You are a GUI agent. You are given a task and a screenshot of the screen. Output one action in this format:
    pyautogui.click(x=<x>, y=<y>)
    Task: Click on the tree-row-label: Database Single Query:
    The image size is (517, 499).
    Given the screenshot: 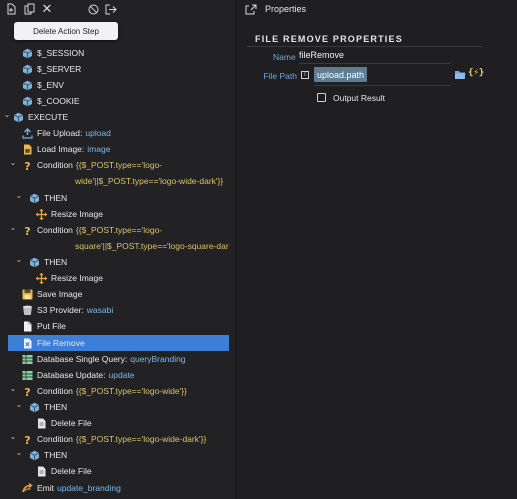 What is the action you would take?
    pyautogui.click(x=82, y=359)
    